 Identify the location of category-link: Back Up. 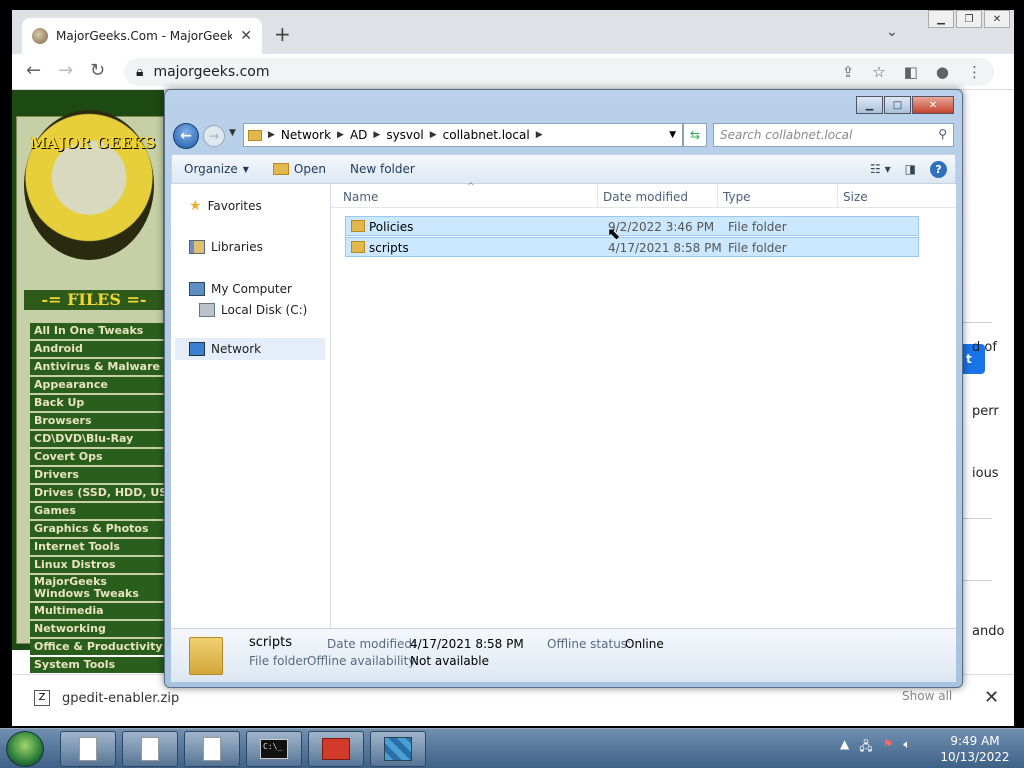
(97, 403).